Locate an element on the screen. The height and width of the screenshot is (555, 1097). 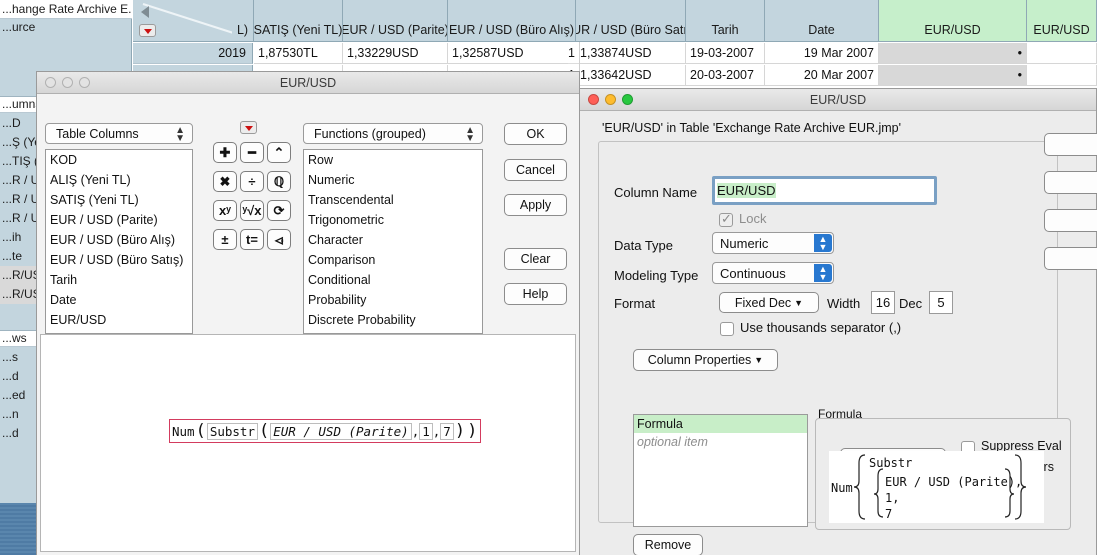
t-equals-operator: t= is located at coordinates (252, 239).